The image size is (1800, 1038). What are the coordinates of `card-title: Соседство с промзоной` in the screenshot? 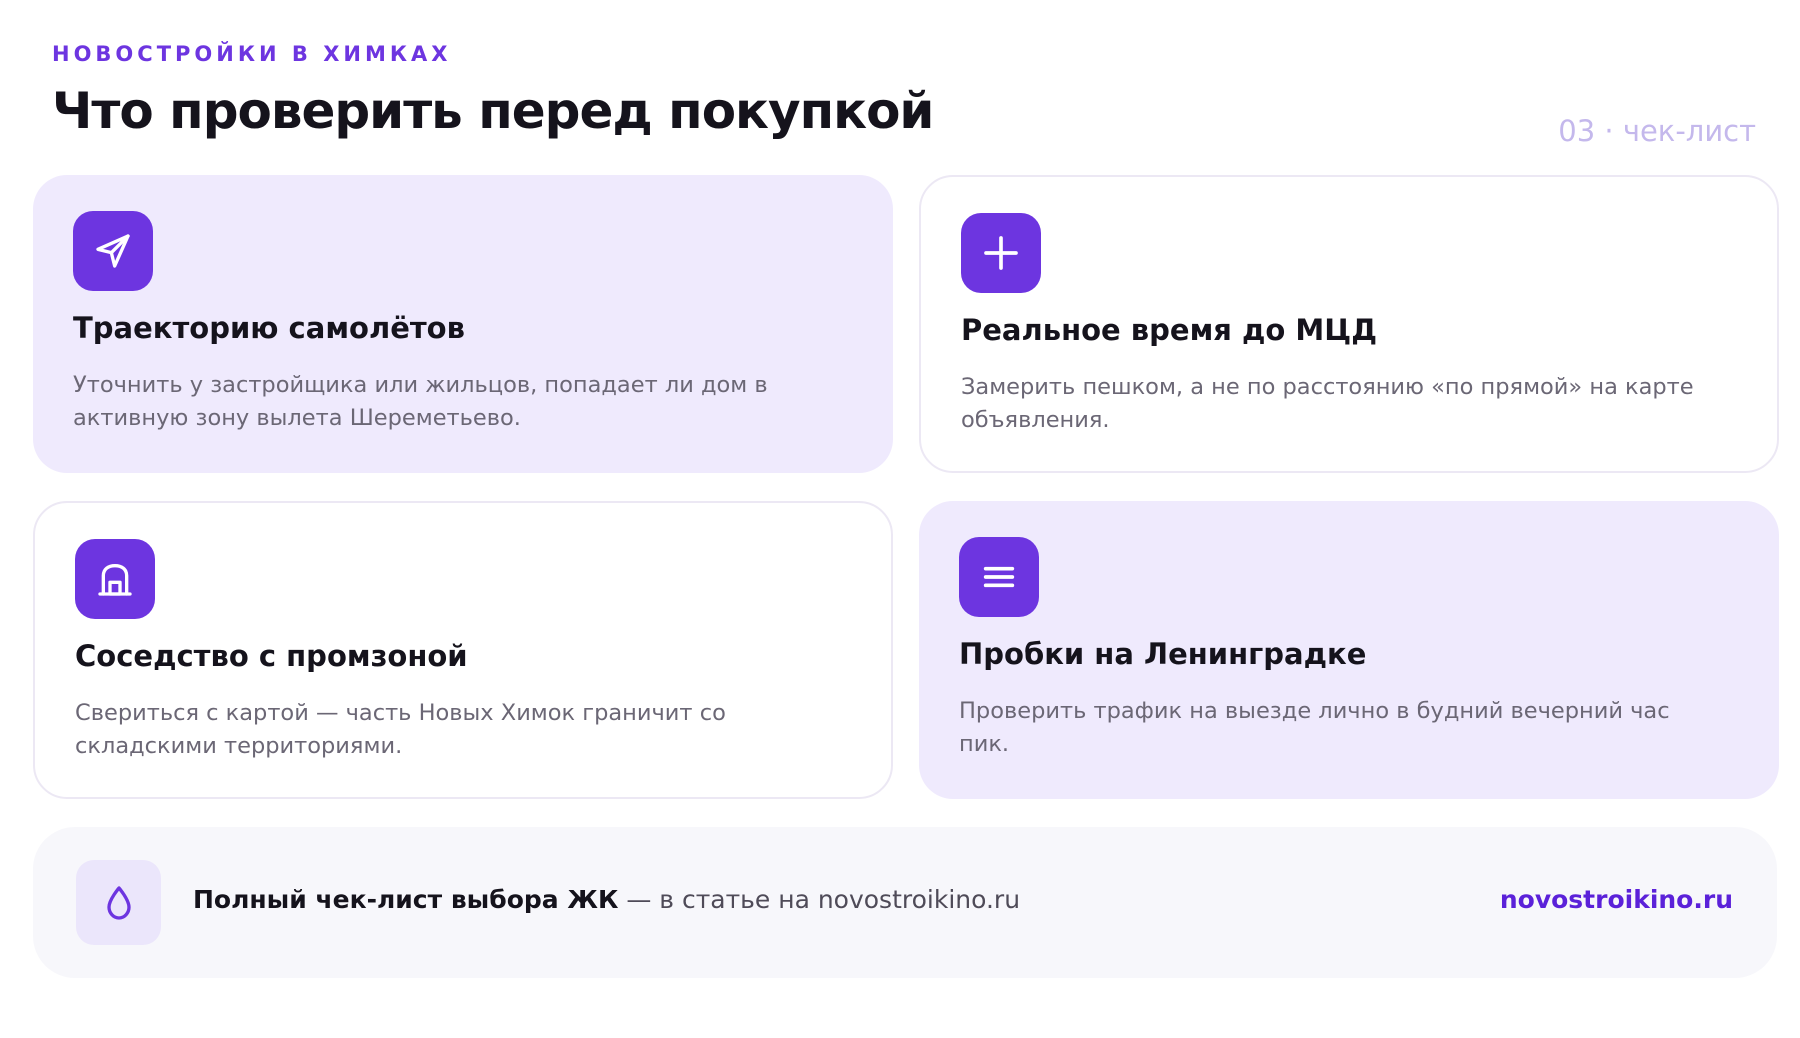 It's located at (271, 656).